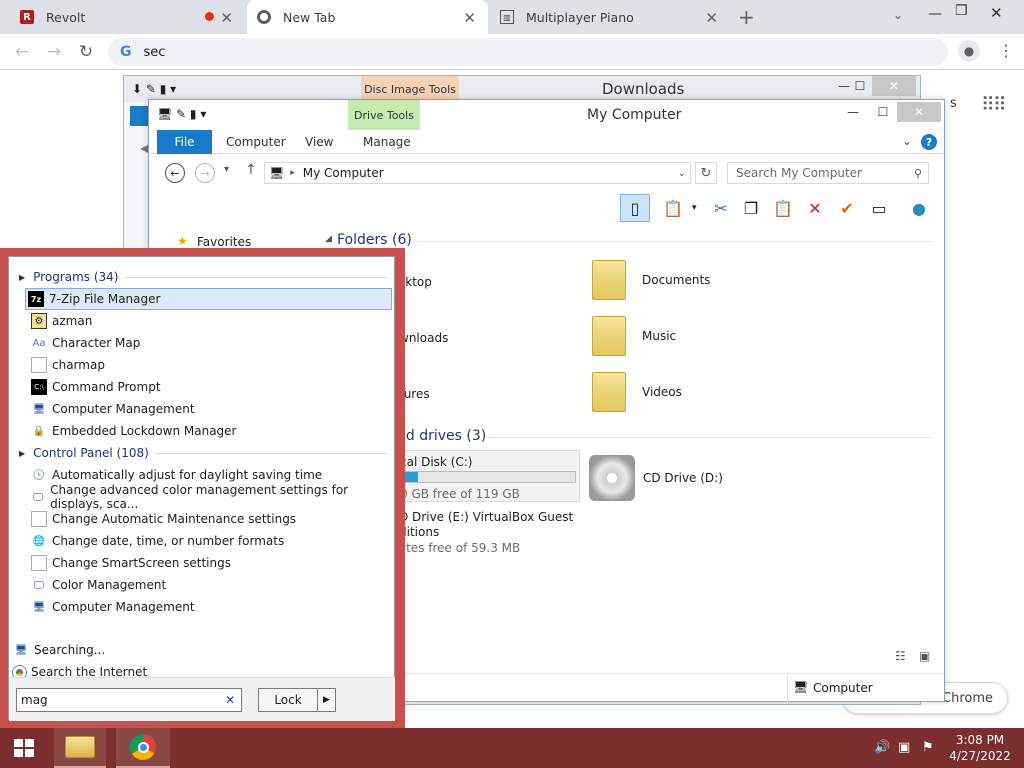  Describe the element at coordinates (928, 747) in the screenshot. I see `action-center-flag-icon: ⚑` at that location.